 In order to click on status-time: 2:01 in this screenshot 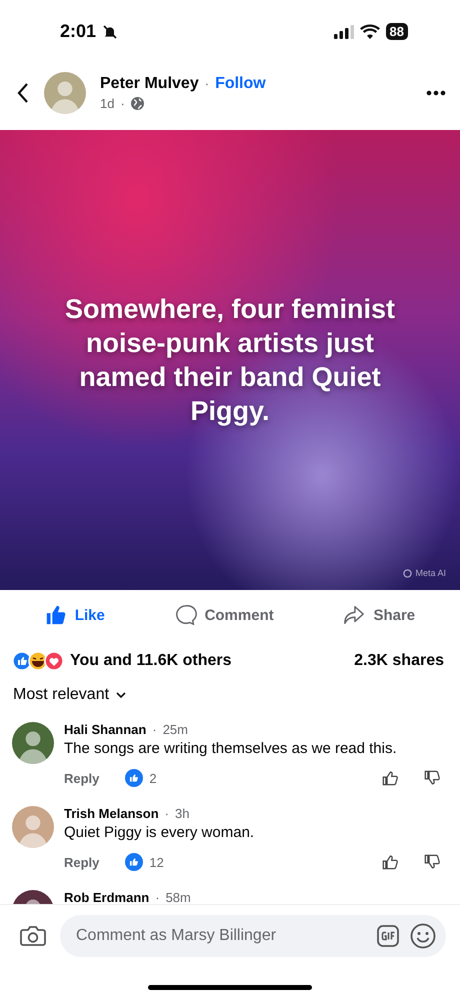, I will do `click(78, 31)`.